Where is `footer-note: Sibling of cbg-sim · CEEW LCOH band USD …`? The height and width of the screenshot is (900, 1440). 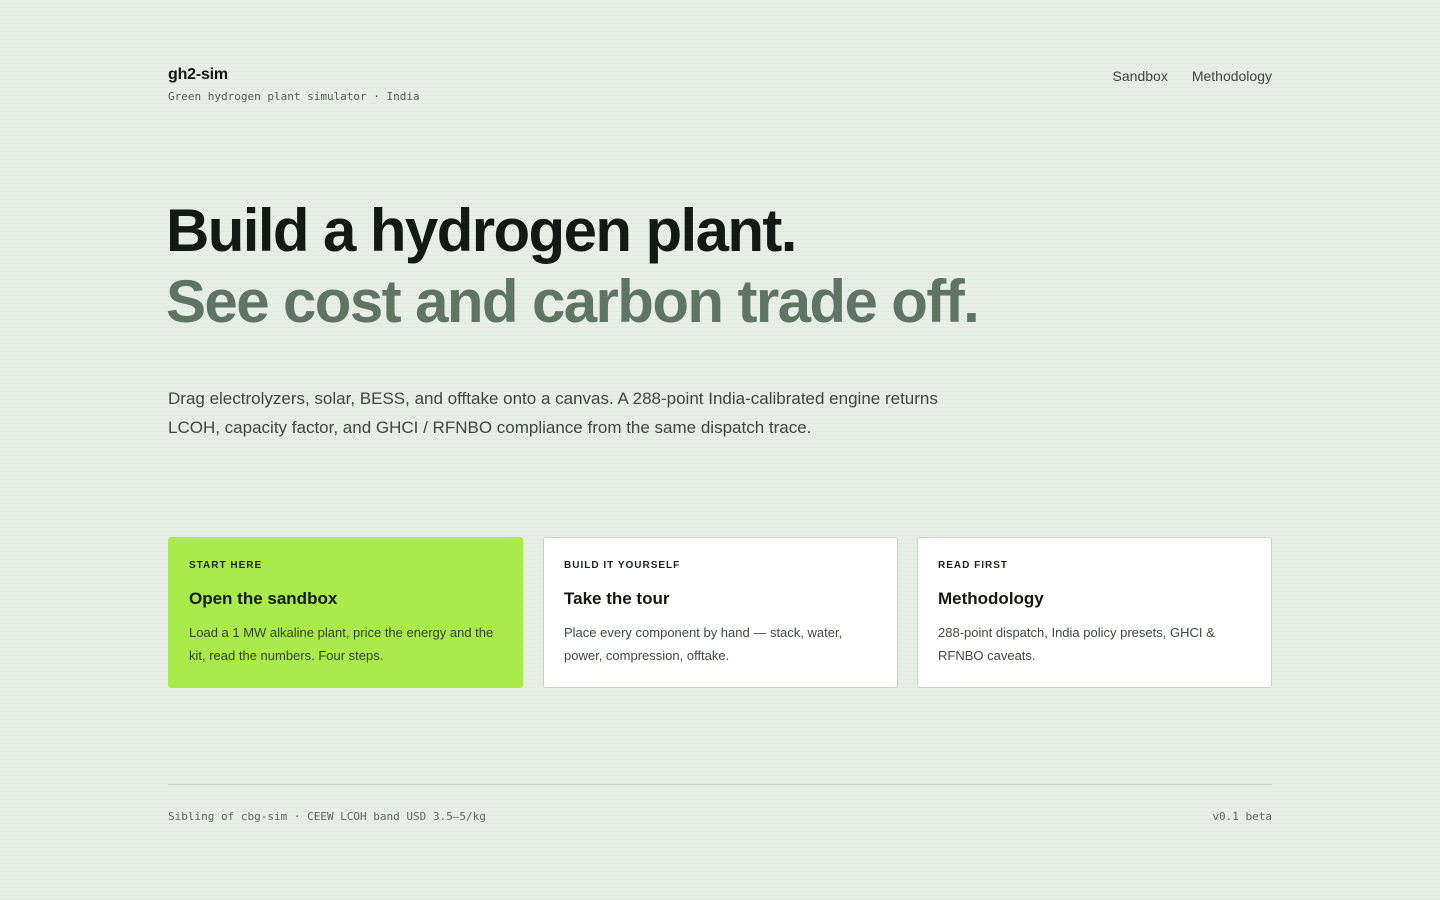 footer-note: Sibling of cbg-sim · CEEW LCOH band USD … is located at coordinates (327, 816).